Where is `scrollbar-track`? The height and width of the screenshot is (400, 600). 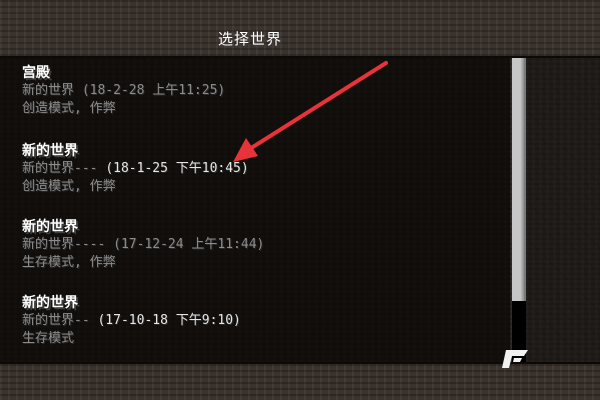
scrollbar-track is located at coordinates (519, 210).